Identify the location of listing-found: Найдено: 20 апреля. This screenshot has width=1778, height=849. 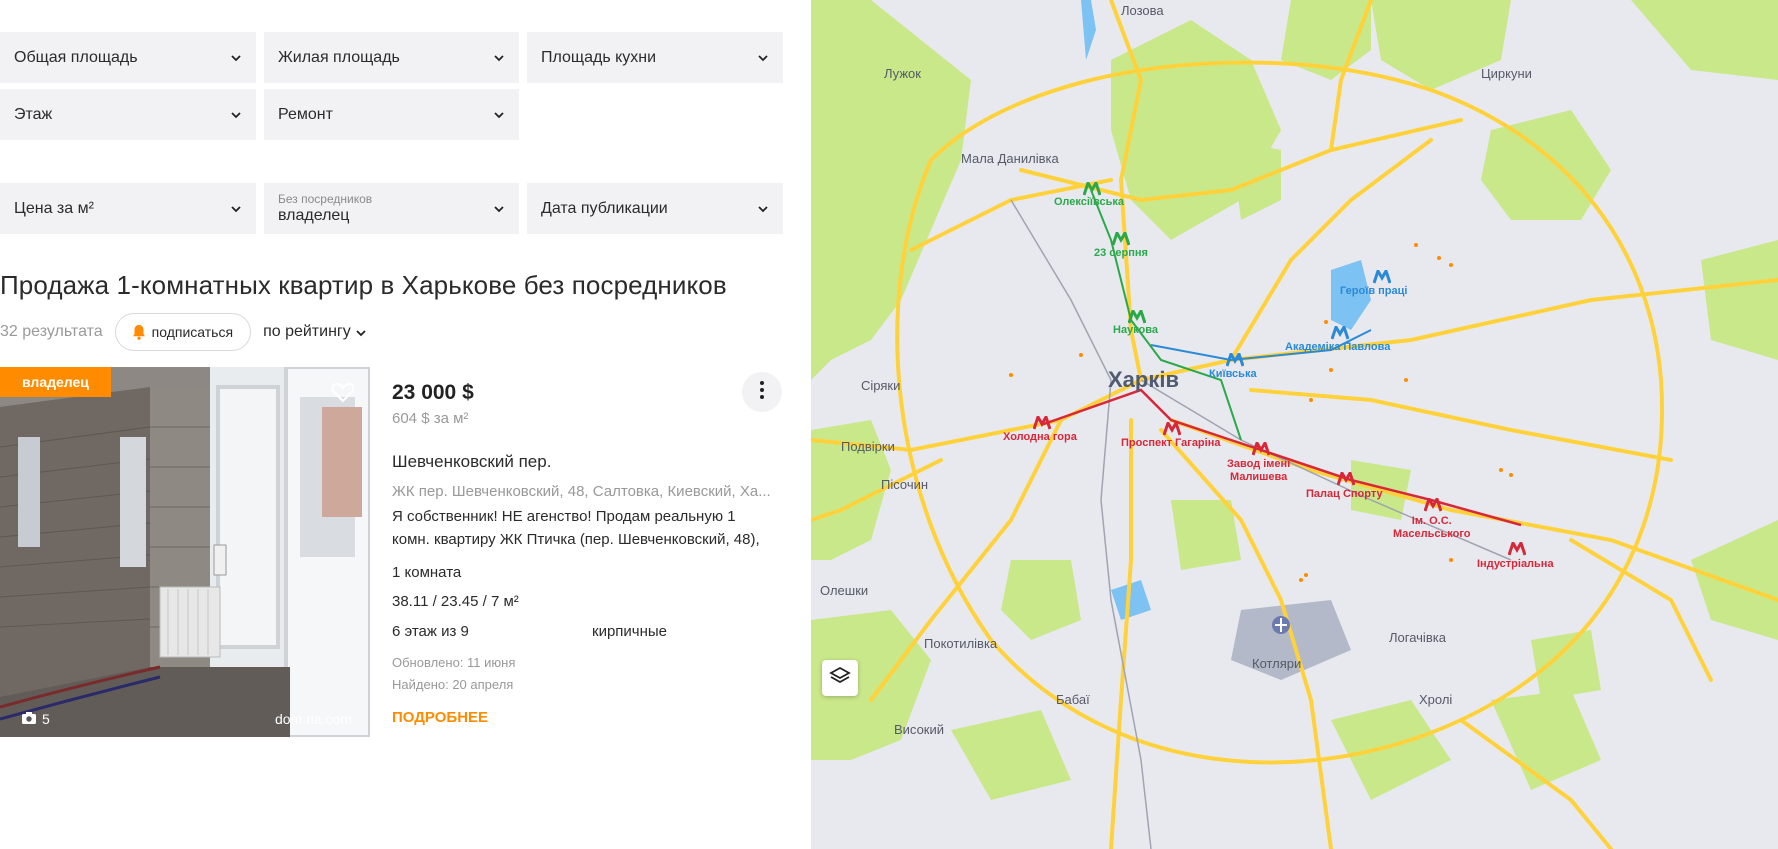
(453, 684).